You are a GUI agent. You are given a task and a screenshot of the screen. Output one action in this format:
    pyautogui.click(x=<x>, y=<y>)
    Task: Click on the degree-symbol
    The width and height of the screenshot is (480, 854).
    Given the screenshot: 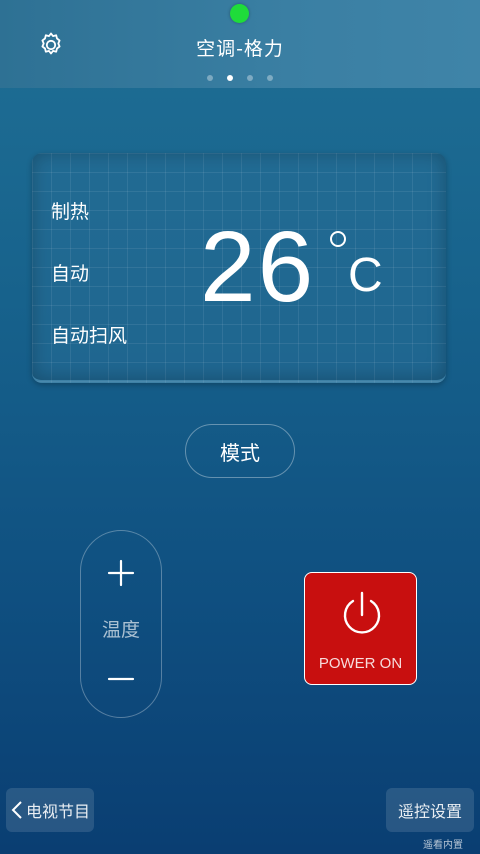 What is the action you would take?
    pyautogui.click(x=338, y=239)
    